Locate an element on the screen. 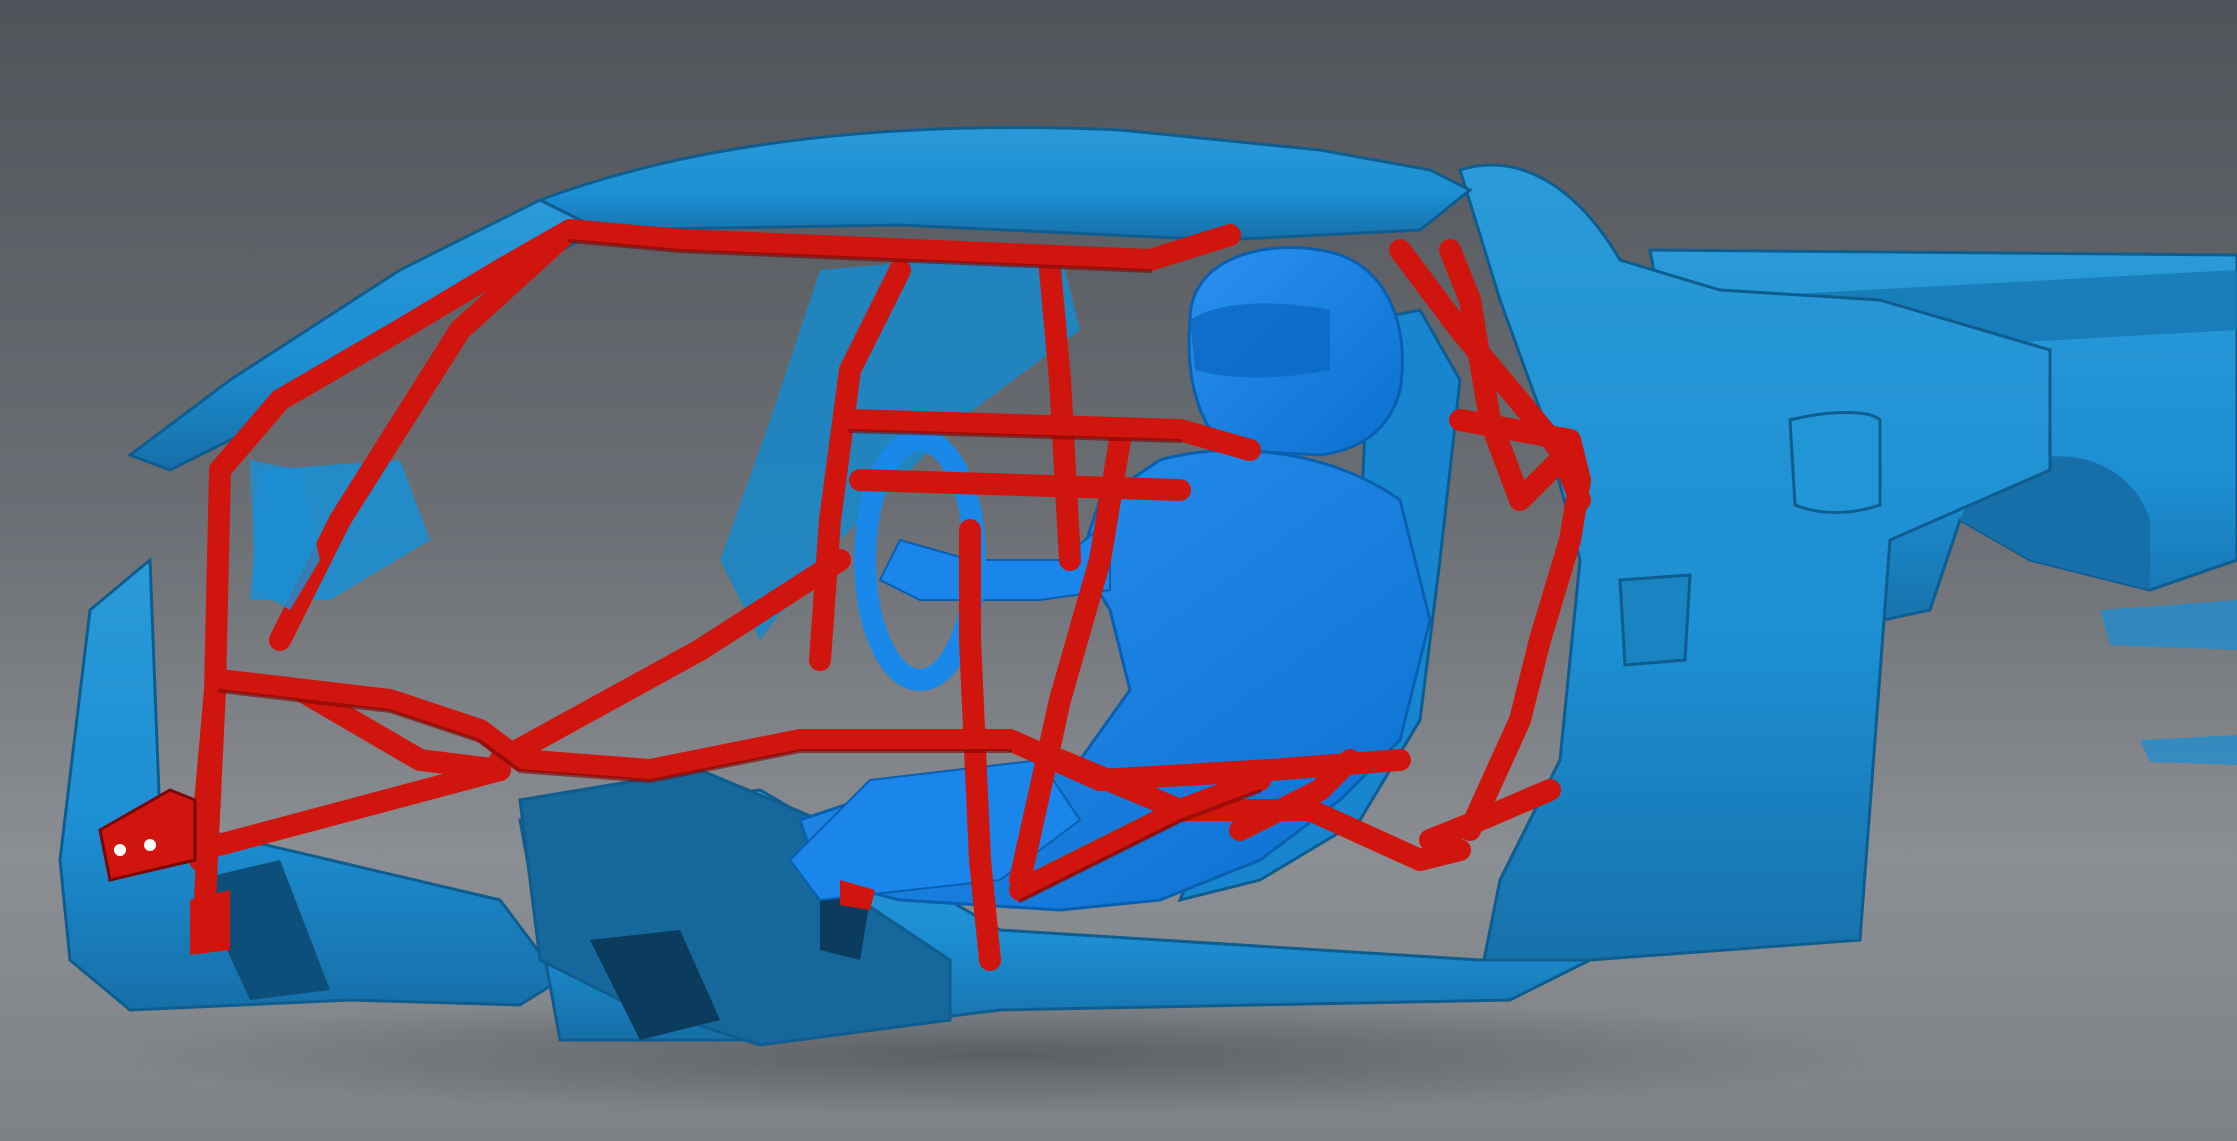 The image size is (2237, 1141). cage-door-bar-upper is located at coordinates (670, 660).